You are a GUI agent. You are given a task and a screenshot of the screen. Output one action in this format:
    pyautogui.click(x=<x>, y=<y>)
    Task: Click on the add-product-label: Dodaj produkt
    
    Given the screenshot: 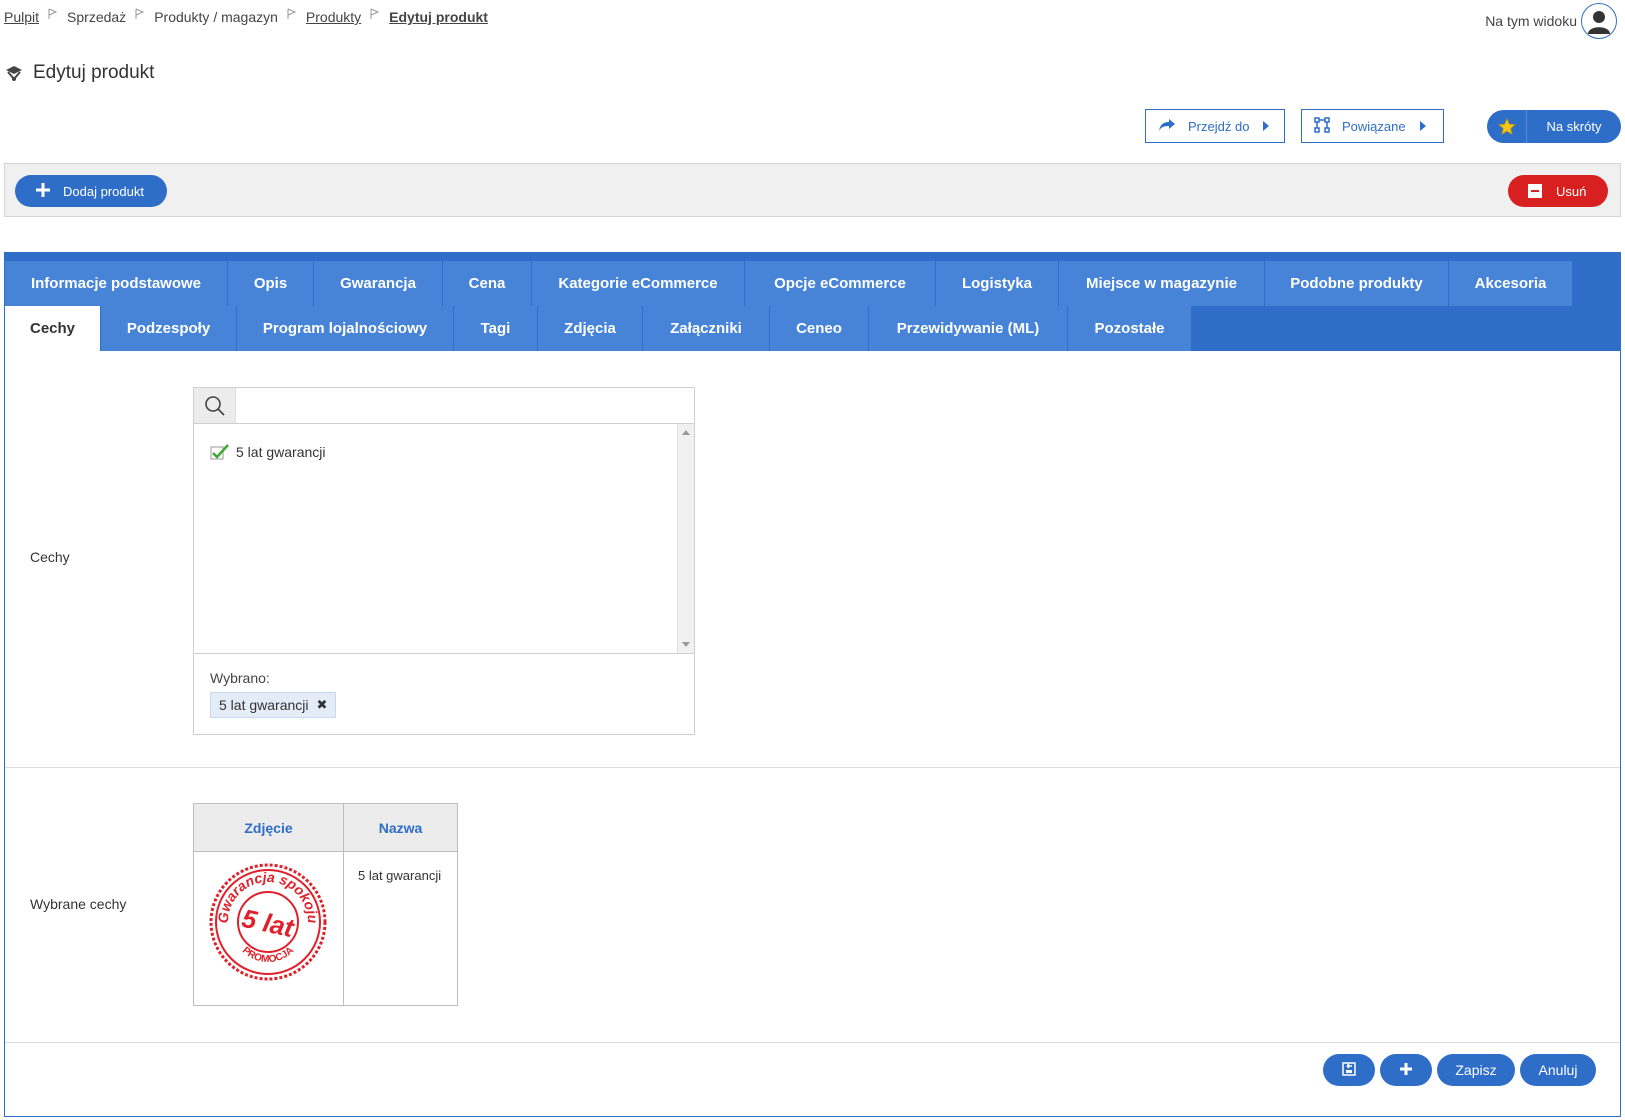 What is the action you would take?
    pyautogui.click(x=103, y=191)
    